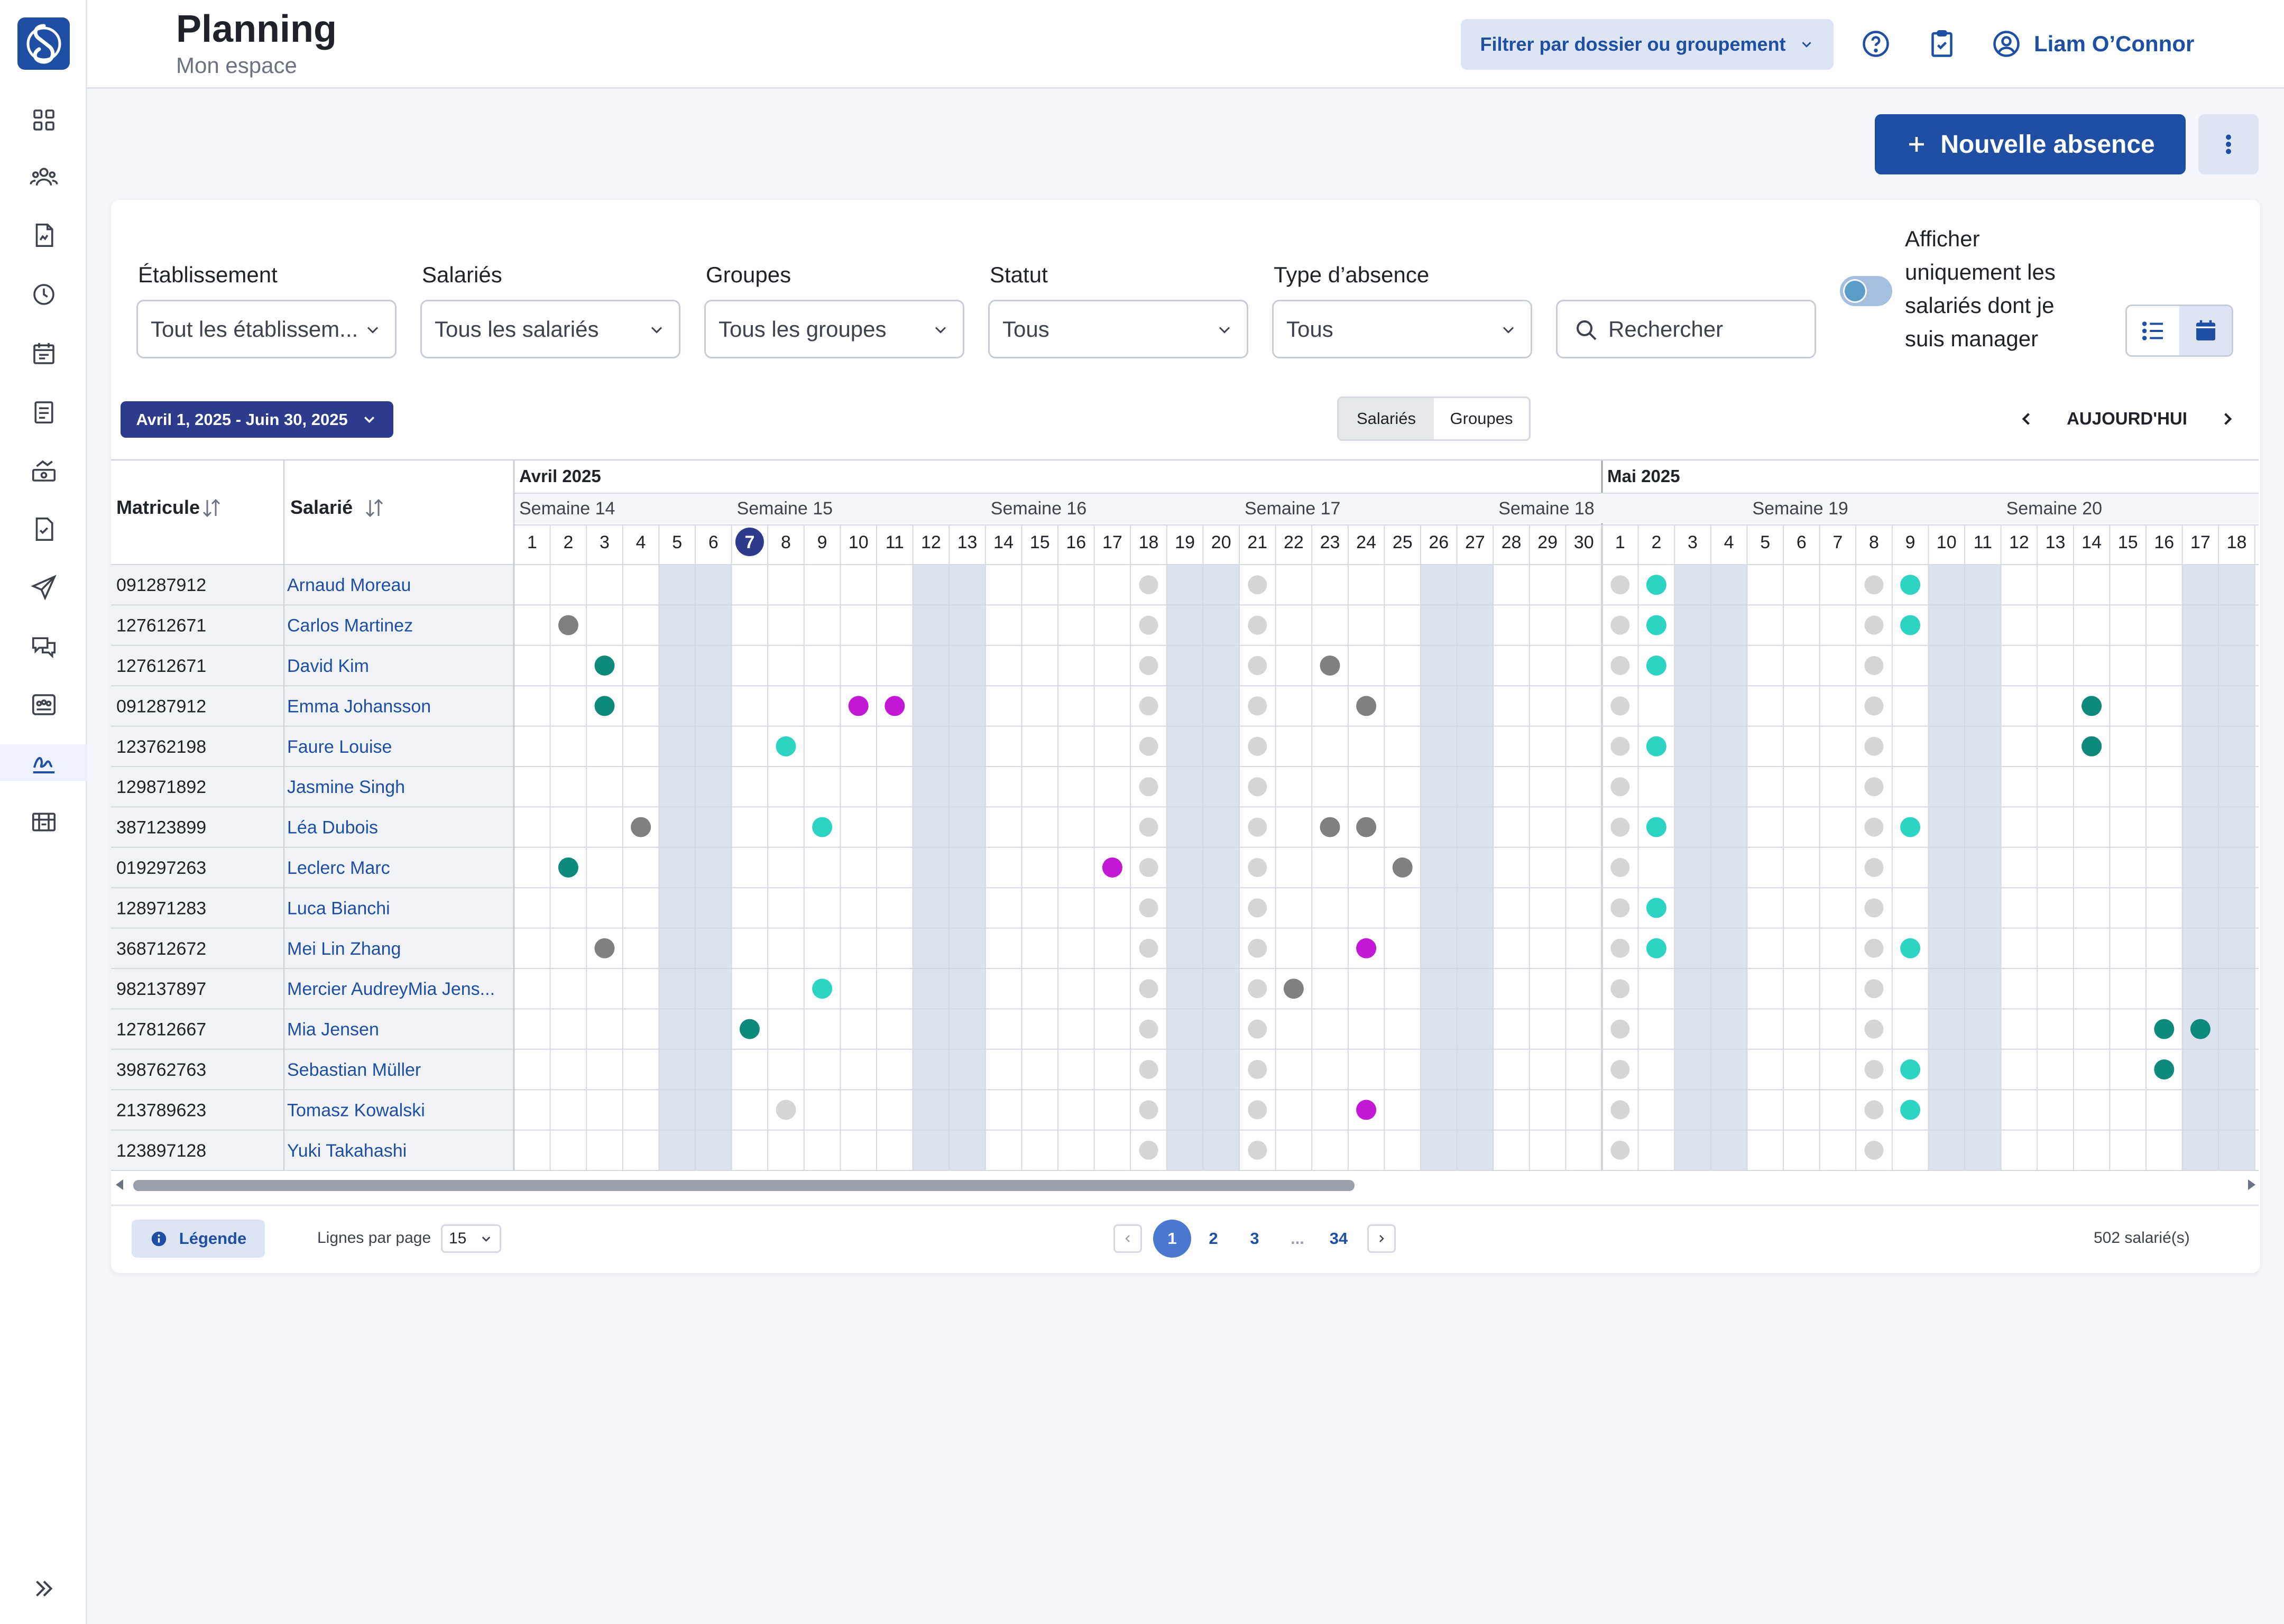 The width and height of the screenshot is (2284, 1624). Describe the element at coordinates (332, 828) in the screenshot. I see `employee-name-link: Léa Dubois` at that location.